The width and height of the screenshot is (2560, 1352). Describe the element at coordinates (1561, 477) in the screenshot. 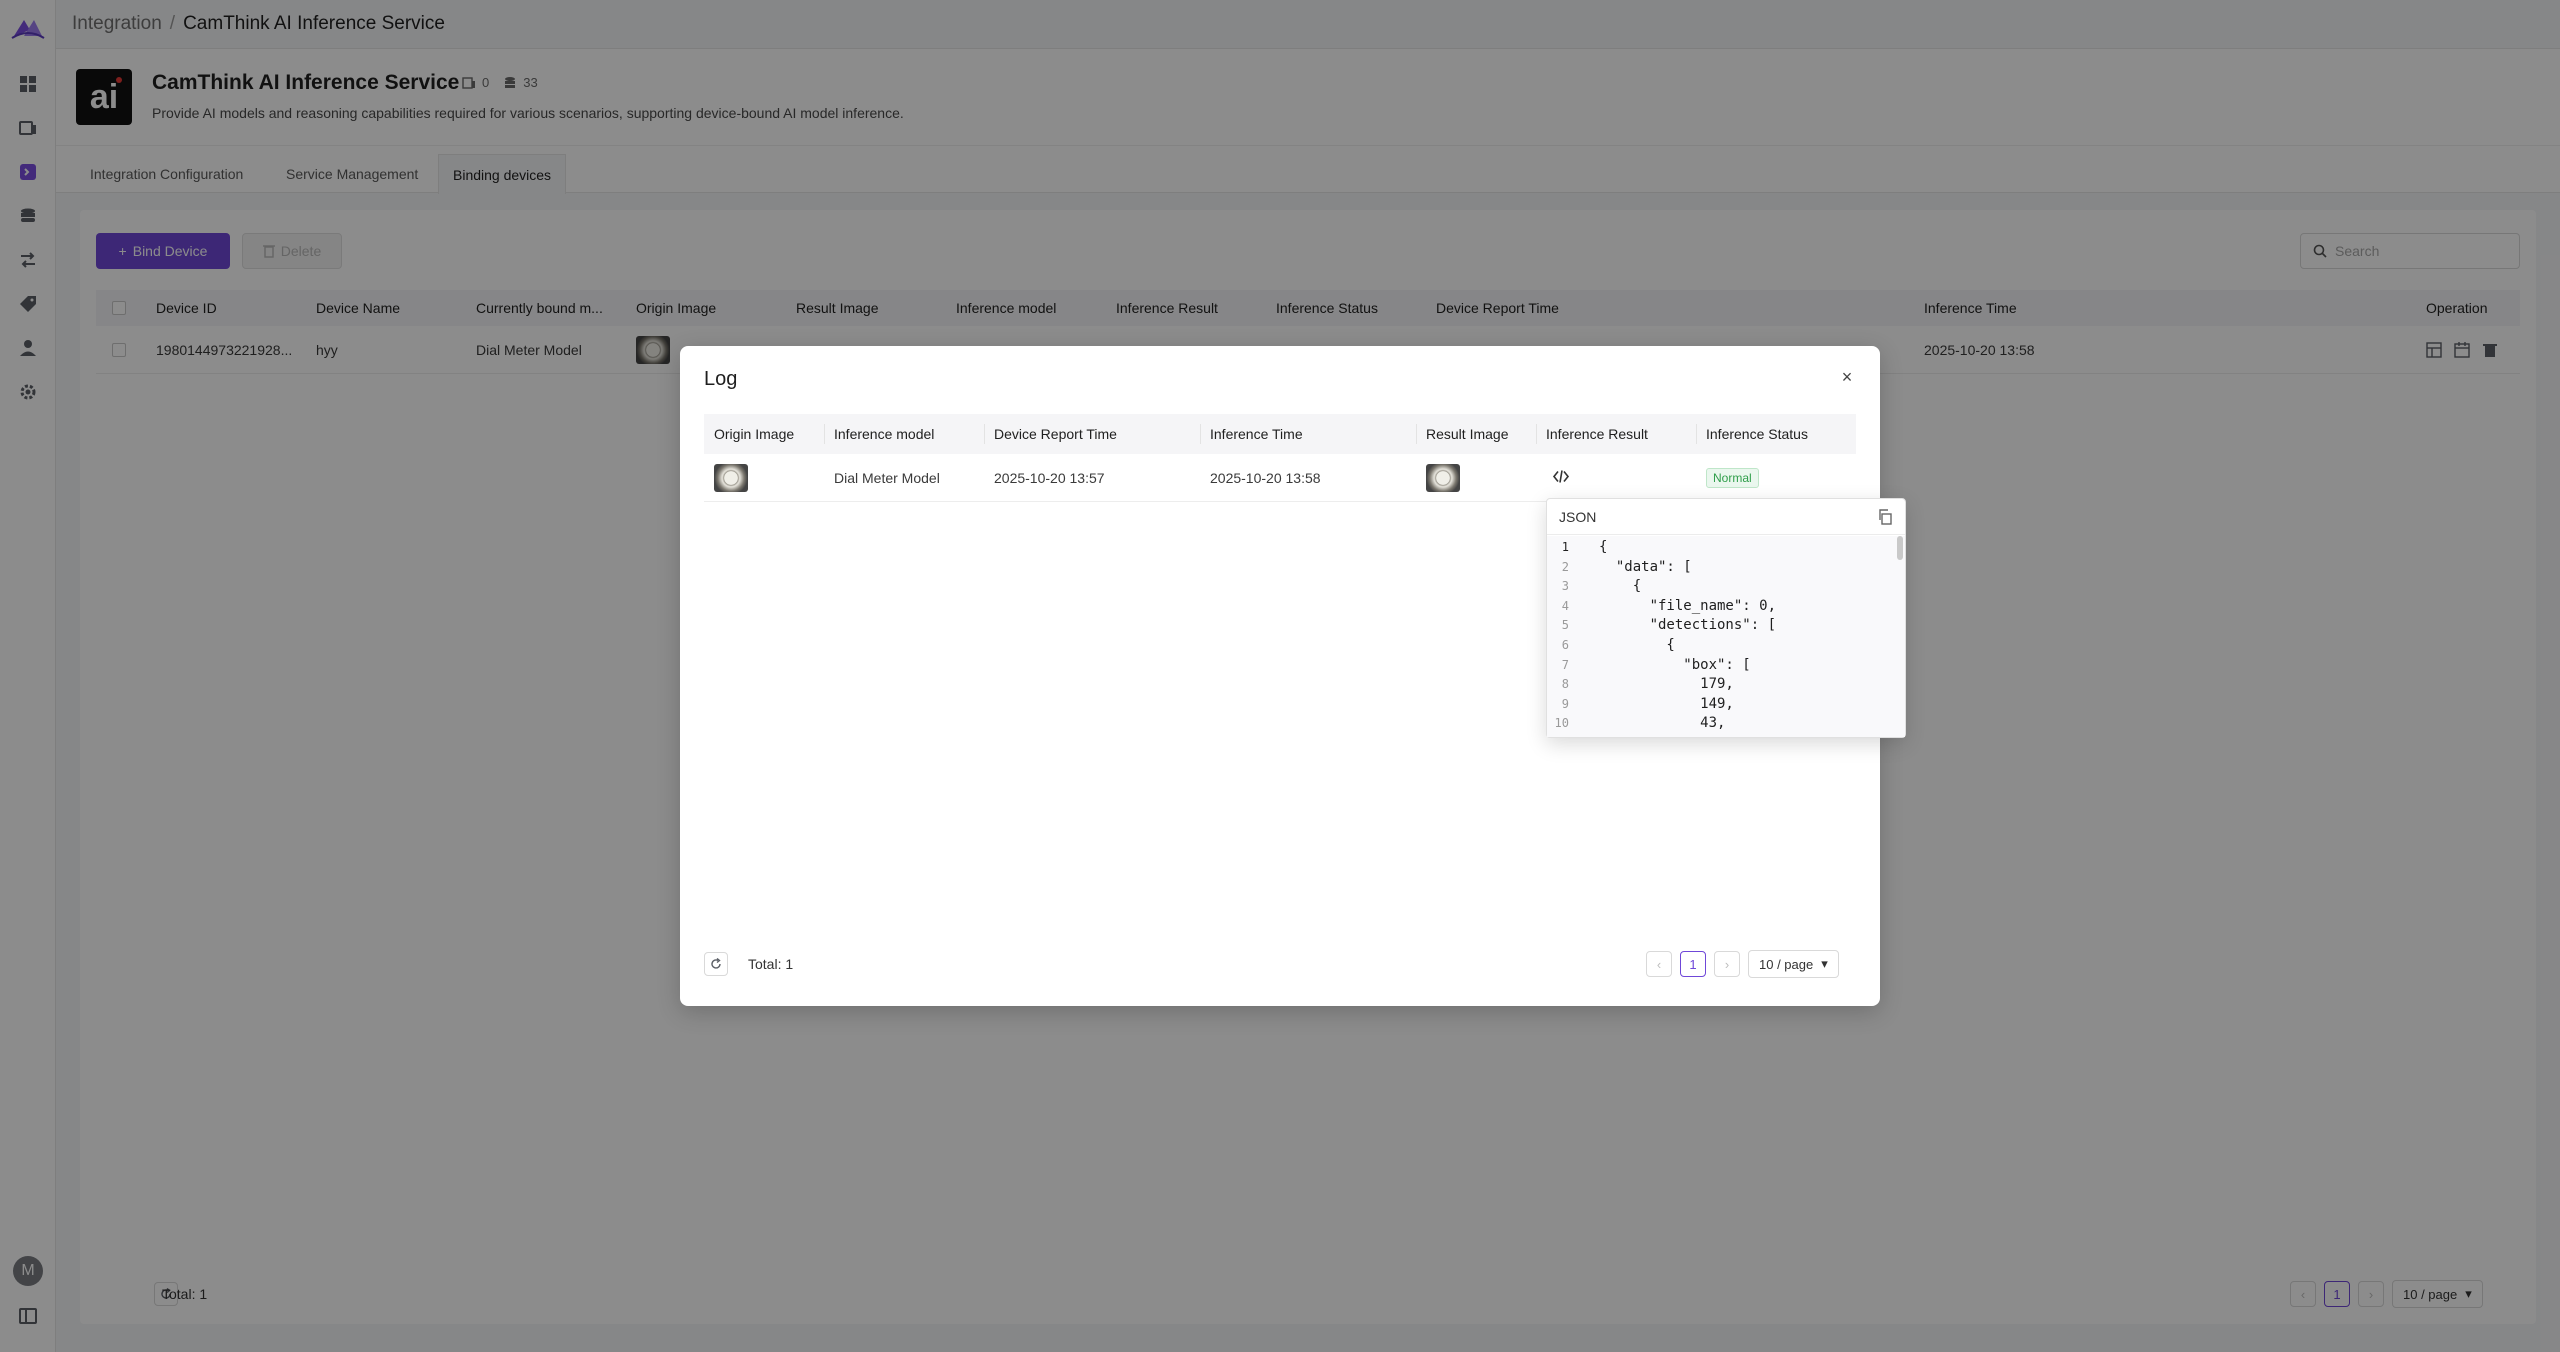

I see `code-icon` at that location.